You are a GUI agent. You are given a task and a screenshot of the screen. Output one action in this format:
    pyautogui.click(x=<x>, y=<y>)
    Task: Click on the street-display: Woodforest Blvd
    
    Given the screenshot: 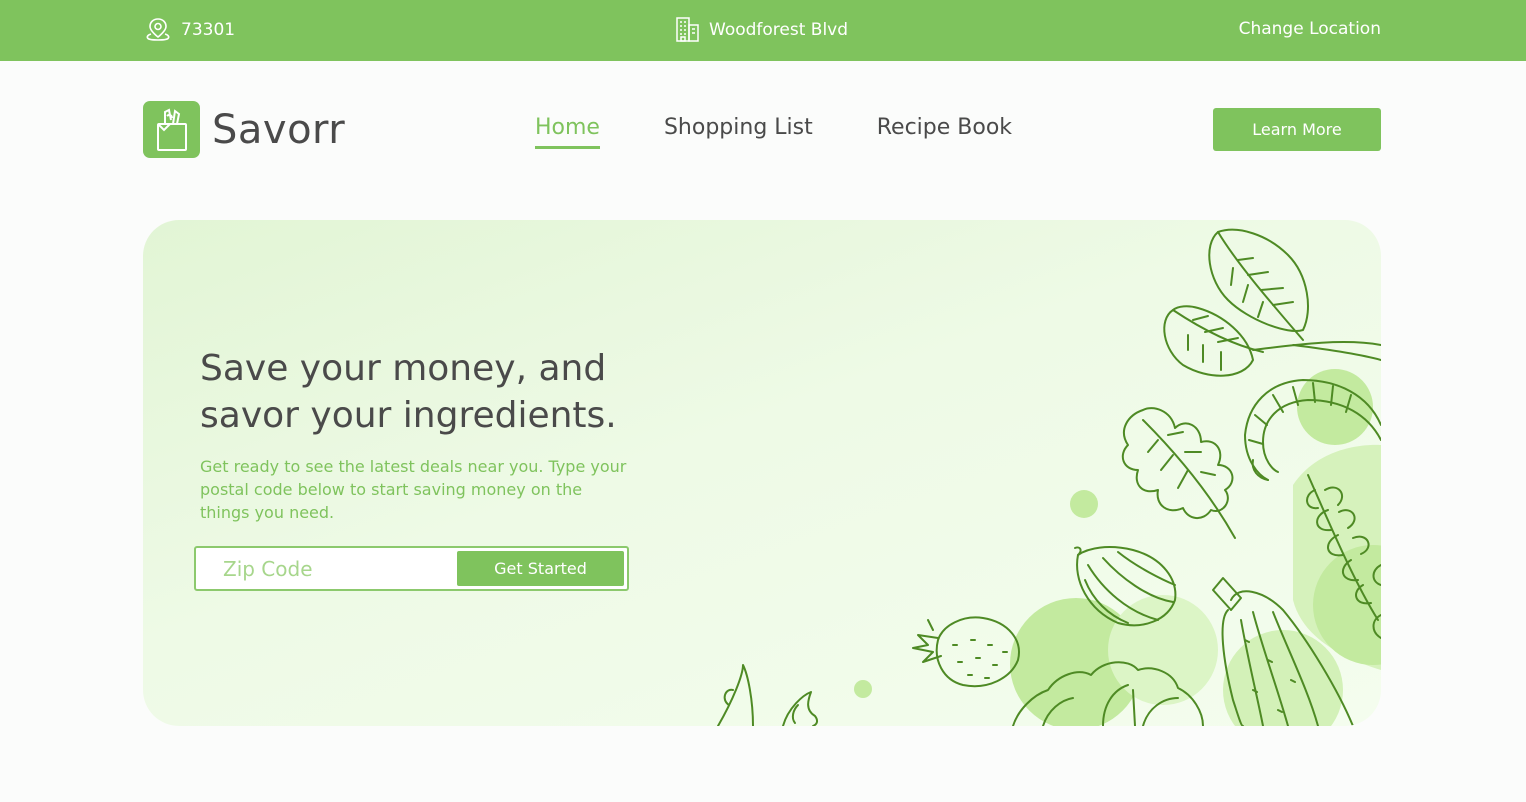 What is the action you would take?
    pyautogui.click(x=762, y=29)
    